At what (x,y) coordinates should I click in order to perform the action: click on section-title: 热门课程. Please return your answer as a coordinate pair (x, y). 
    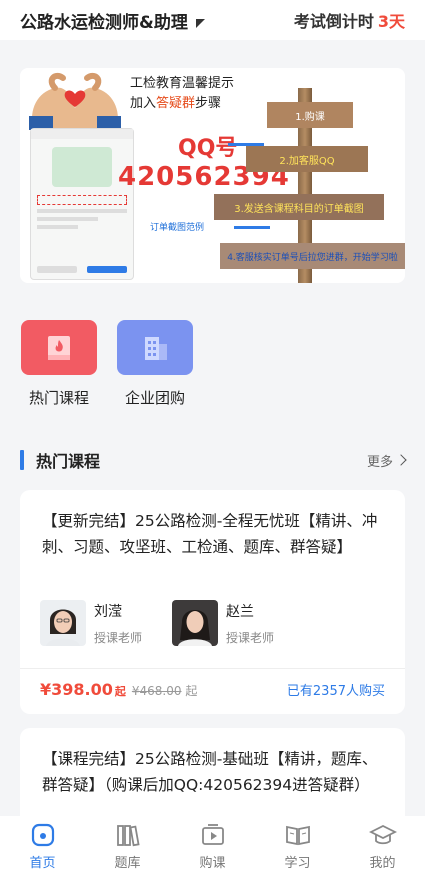
    Looking at the image, I should click on (68, 461).